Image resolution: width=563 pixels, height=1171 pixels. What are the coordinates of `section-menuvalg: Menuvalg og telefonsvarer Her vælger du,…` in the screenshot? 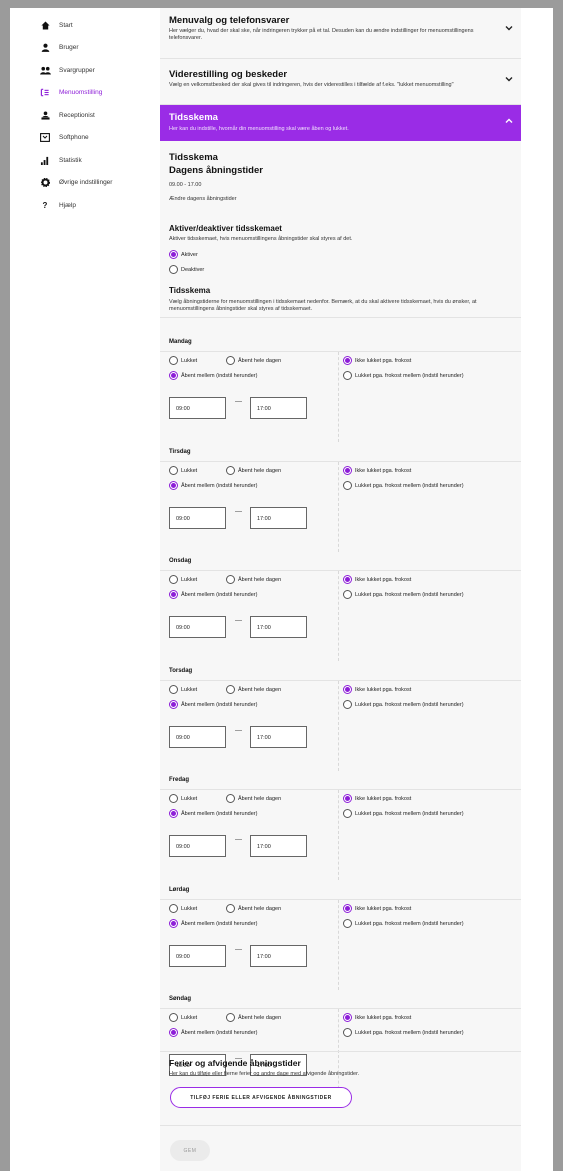 It's located at (340, 33).